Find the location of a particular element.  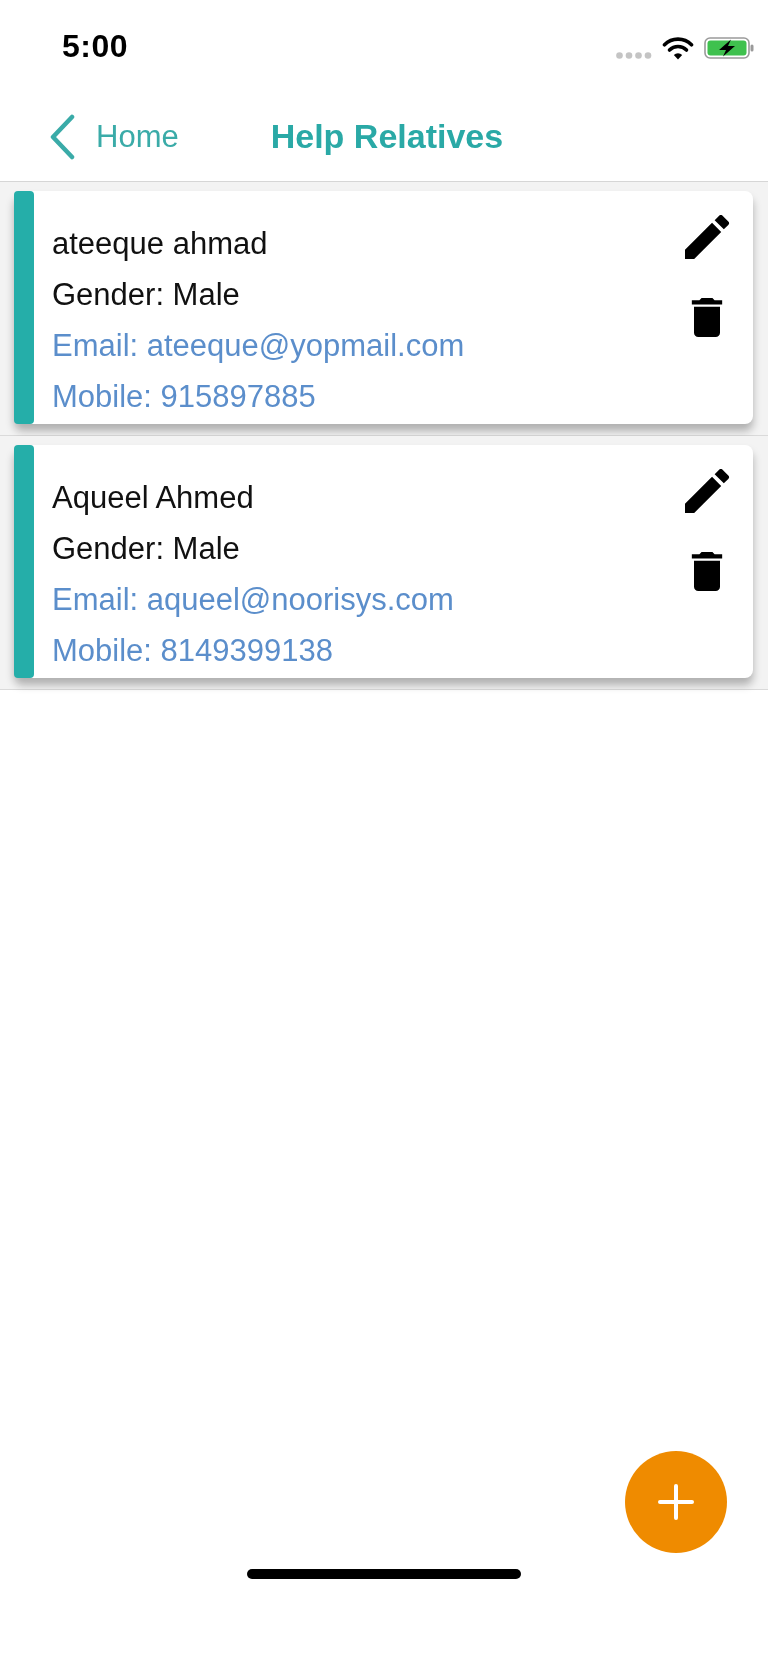

page-title: Help Relatives is located at coordinates (387, 136).